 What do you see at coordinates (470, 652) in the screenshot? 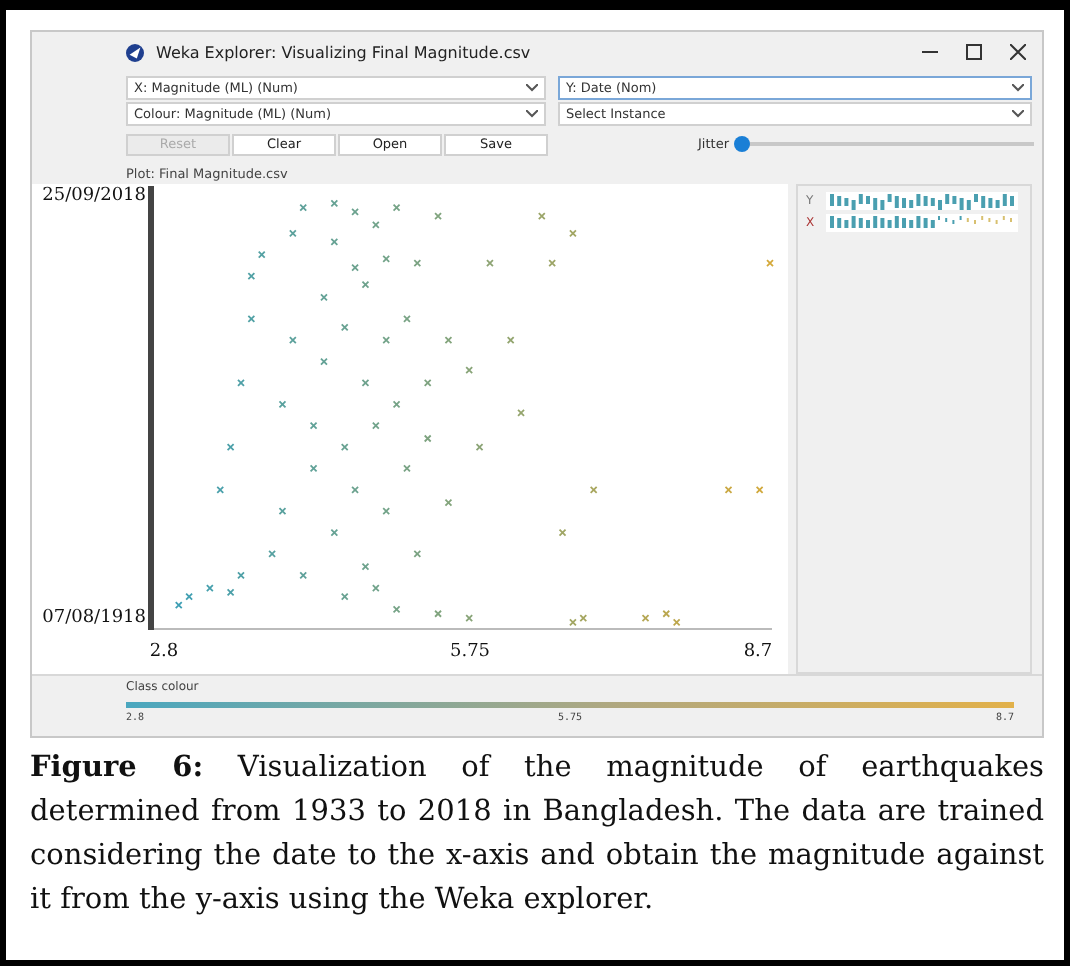
I see `x-axis-label: 5.75` at bounding box center [470, 652].